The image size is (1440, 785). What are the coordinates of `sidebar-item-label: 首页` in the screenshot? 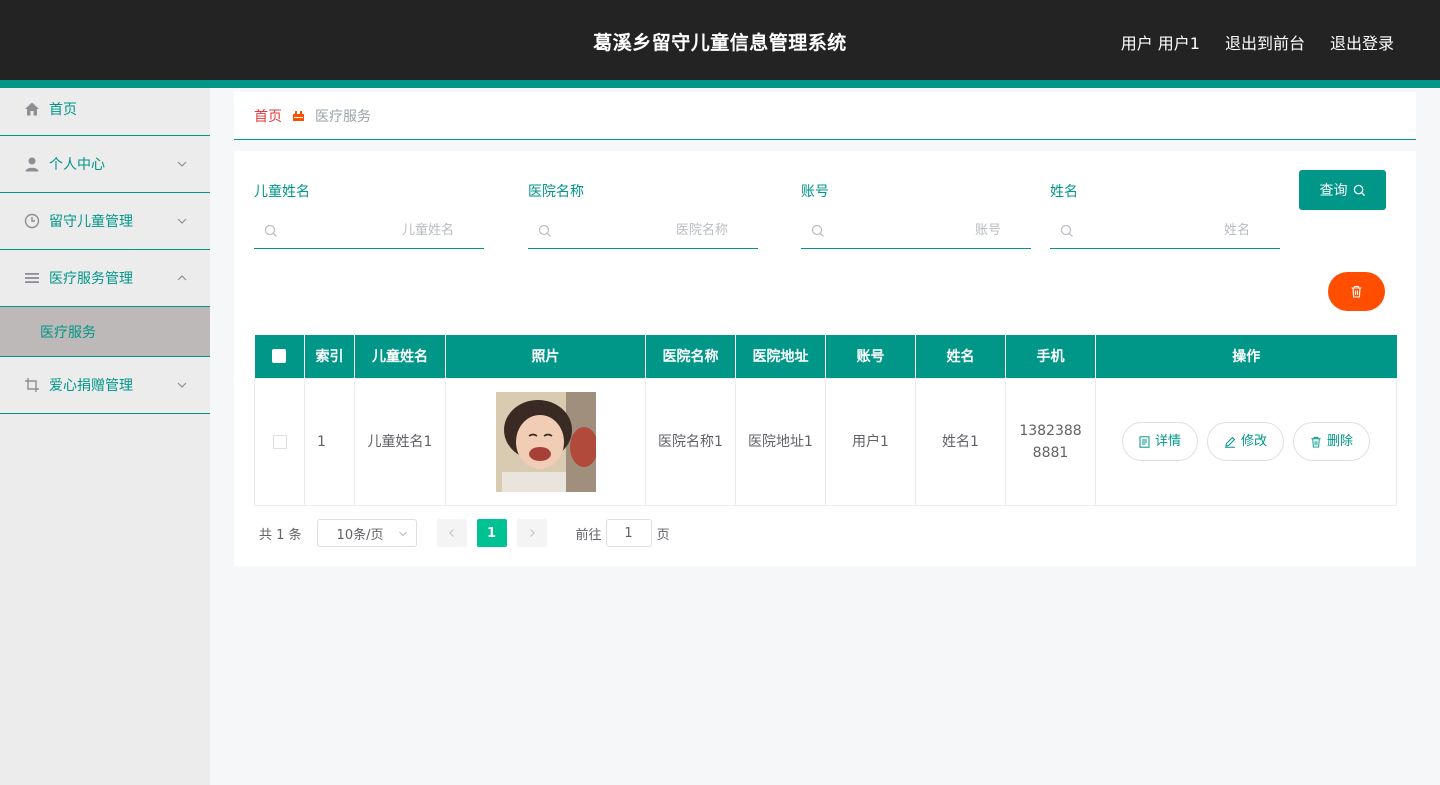 It's located at (63, 109).